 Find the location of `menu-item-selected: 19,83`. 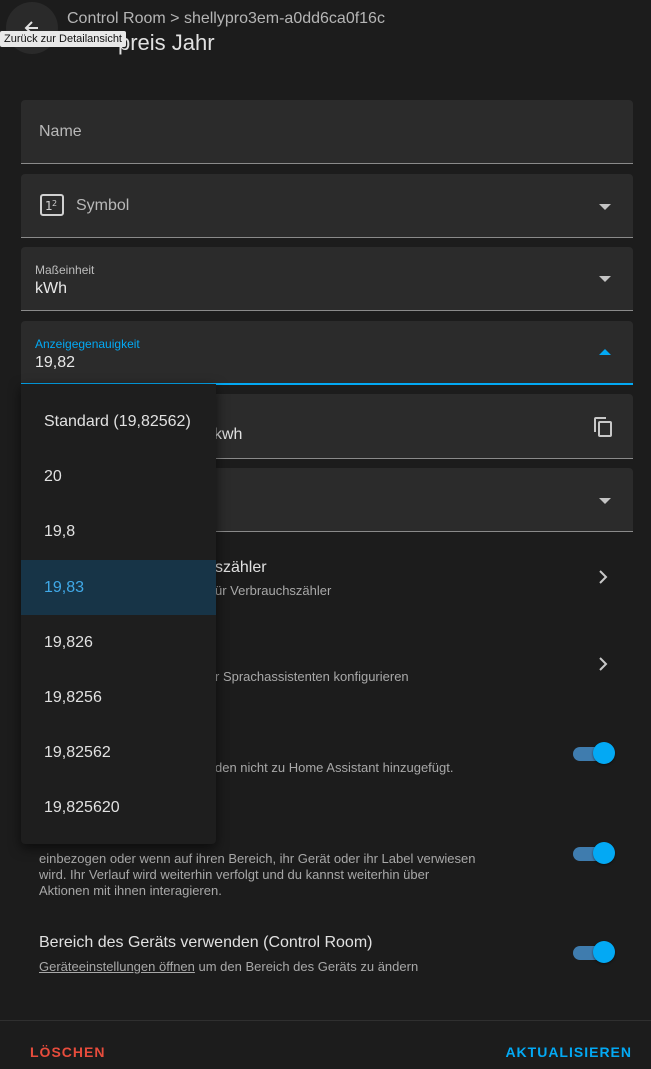

menu-item-selected: 19,83 is located at coordinates (118, 587).